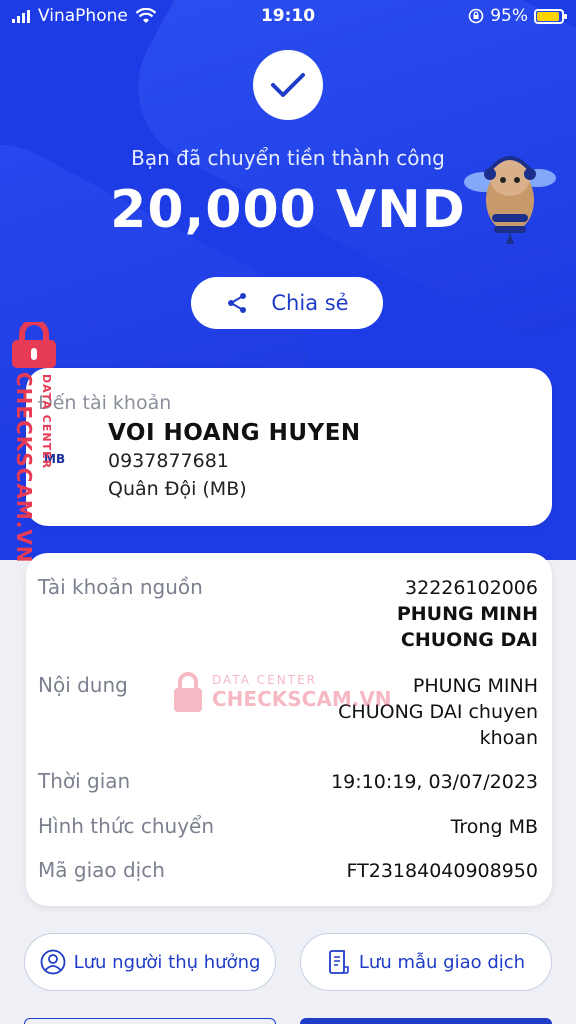 The image size is (576, 1024). Describe the element at coordinates (288, 16) in the screenshot. I see `status-bar: VinaPhone 19:10 95%` at that location.